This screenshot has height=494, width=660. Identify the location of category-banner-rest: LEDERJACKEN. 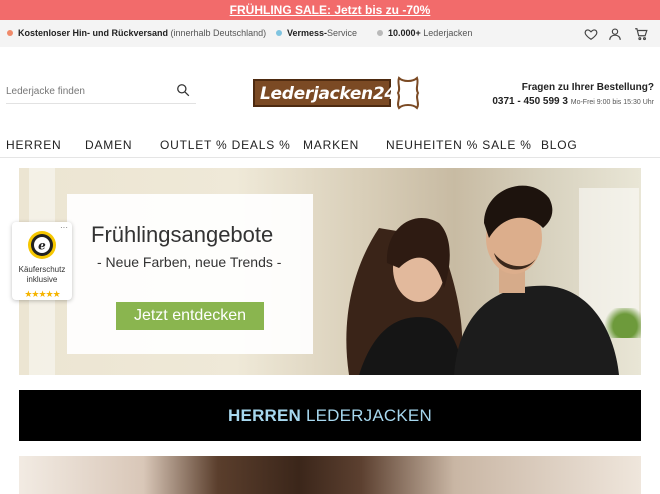
(366, 415).